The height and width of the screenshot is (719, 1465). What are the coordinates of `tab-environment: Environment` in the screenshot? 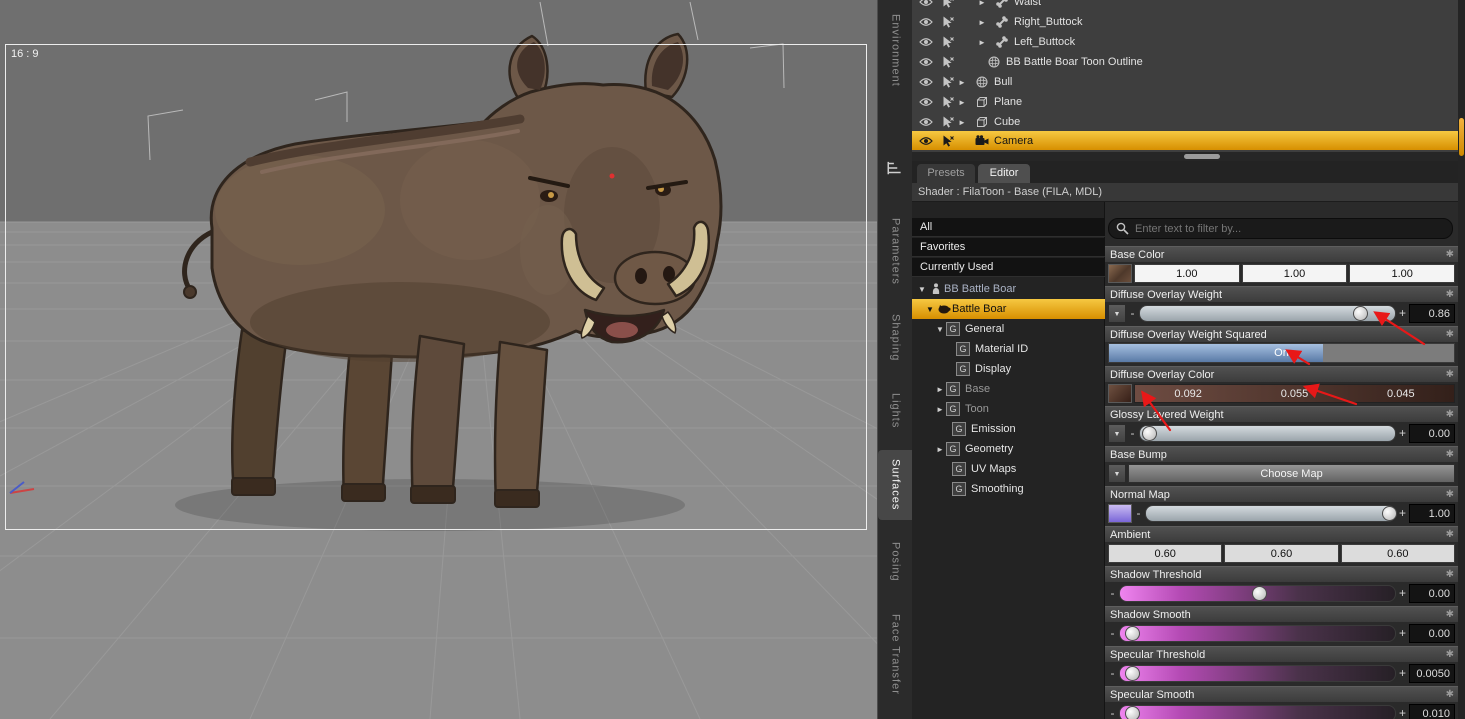 It's located at (895, 50).